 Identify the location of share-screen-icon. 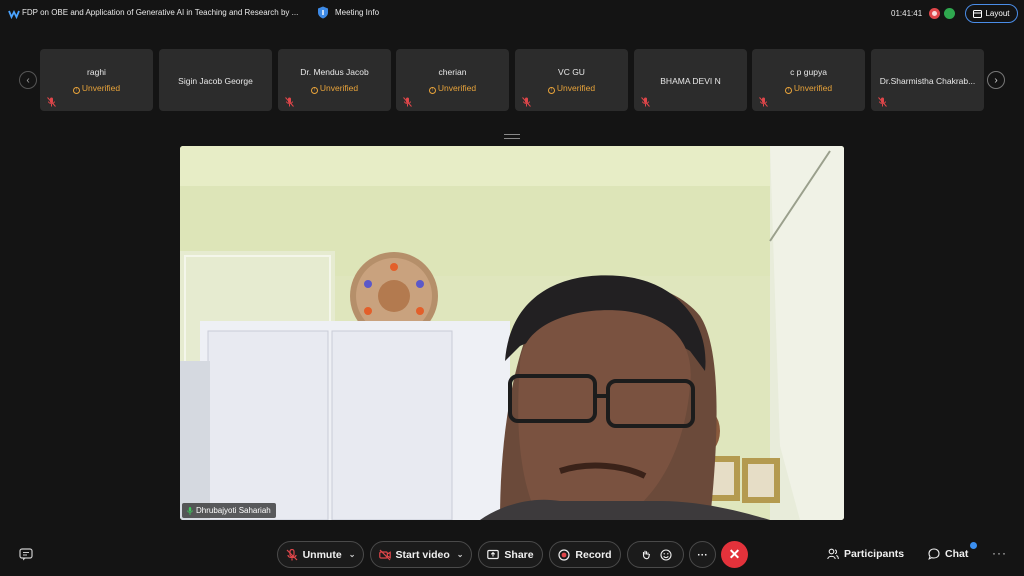
(493, 554).